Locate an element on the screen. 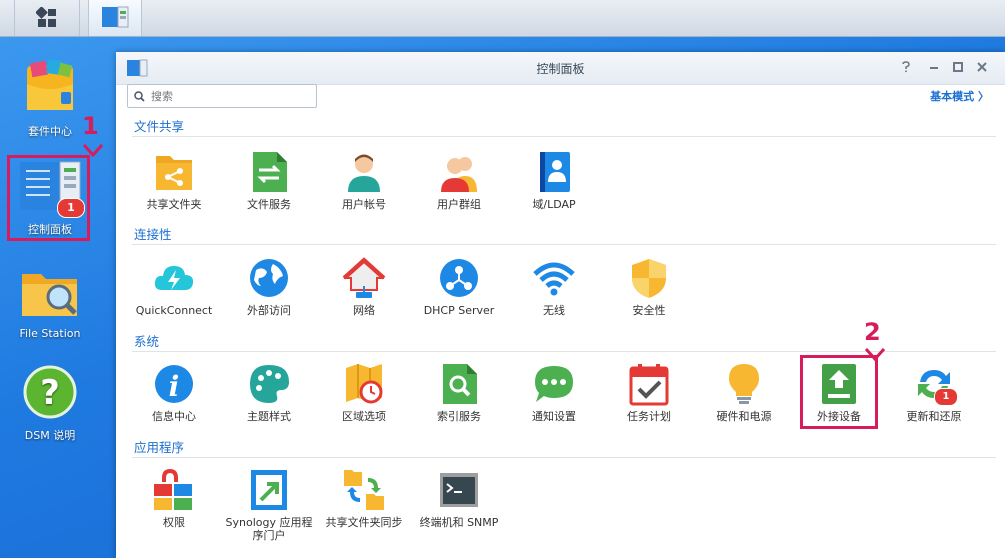 The height and width of the screenshot is (558, 1005). search-icon is located at coordinates (139, 96).